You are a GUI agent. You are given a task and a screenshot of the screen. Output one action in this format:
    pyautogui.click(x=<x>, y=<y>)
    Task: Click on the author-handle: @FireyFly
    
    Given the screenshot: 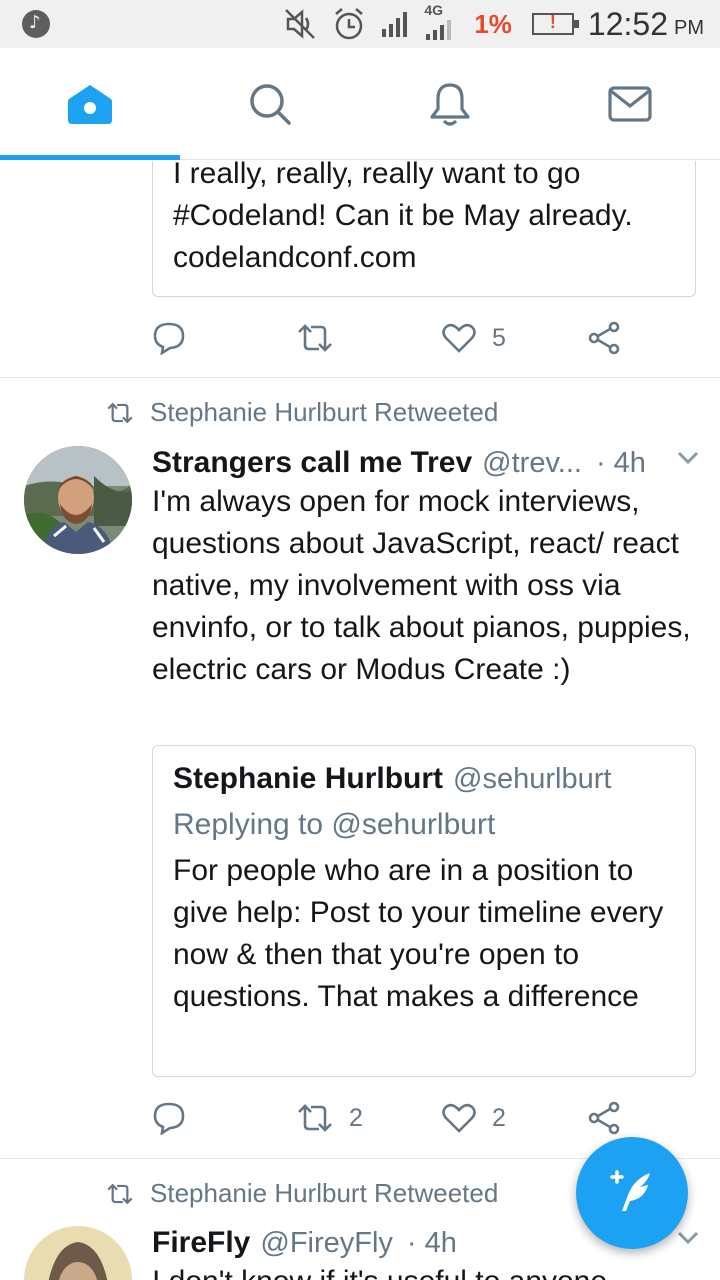 What is the action you would take?
    pyautogui.click(x=326, y=1243)
    